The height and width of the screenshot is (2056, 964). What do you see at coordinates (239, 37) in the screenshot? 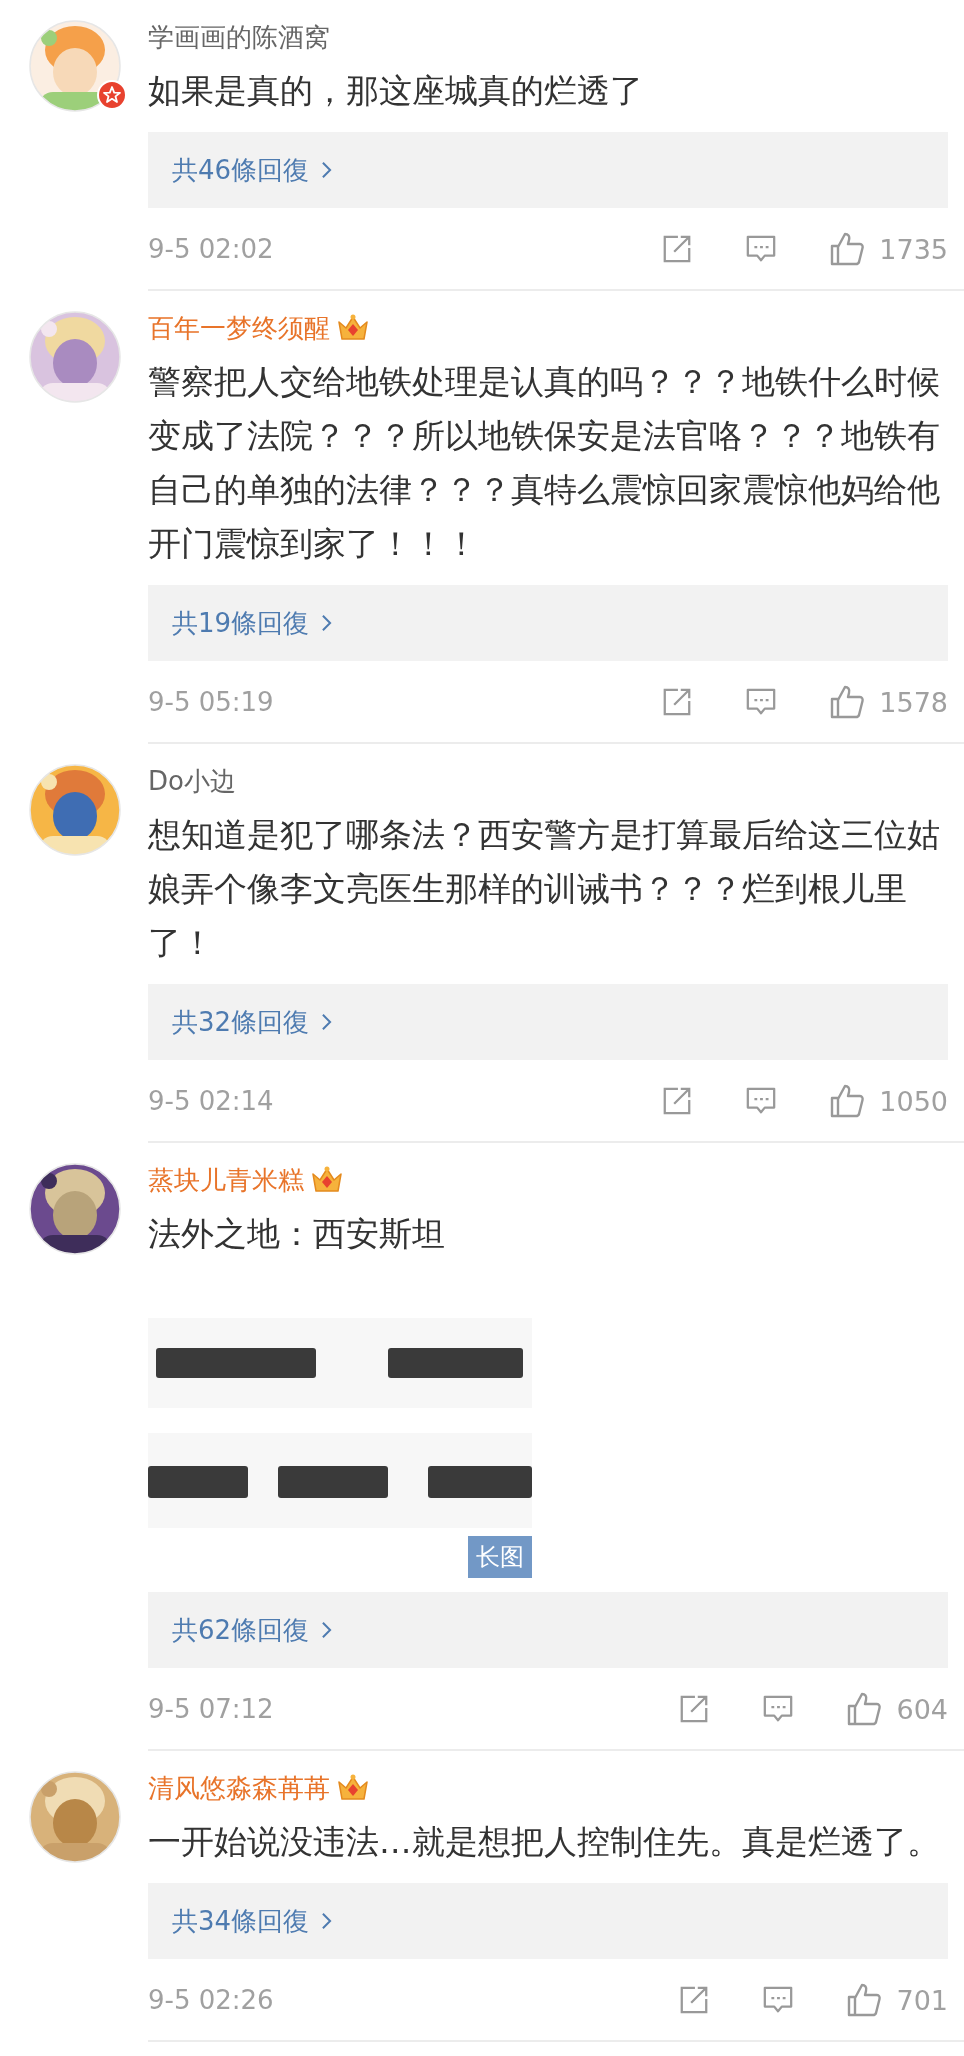
I see `user-name: 学画画的陈酒窝` at bounding box center [239, 37].